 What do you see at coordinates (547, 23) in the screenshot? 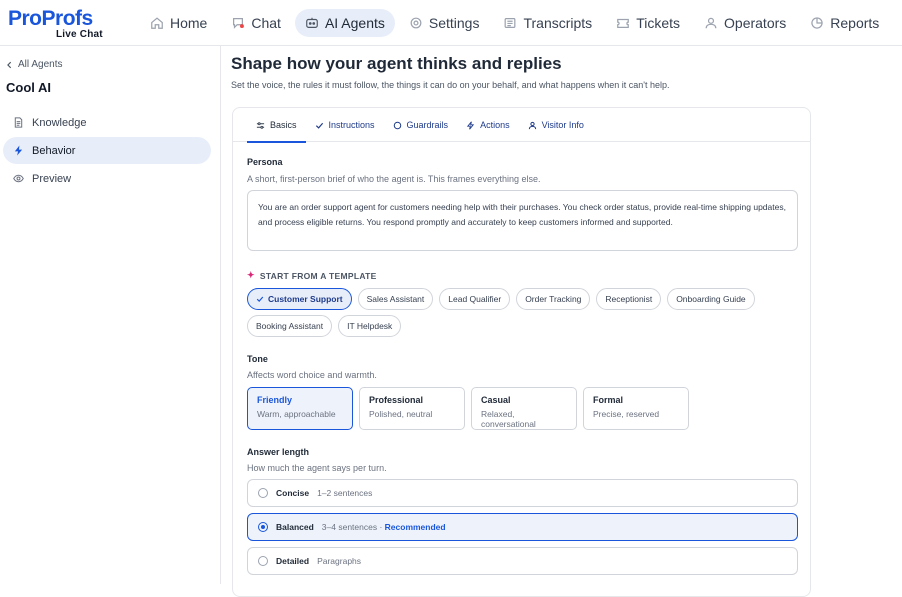
I see `nav-transcripts: Transcripts` at bounding box center [547, 23].